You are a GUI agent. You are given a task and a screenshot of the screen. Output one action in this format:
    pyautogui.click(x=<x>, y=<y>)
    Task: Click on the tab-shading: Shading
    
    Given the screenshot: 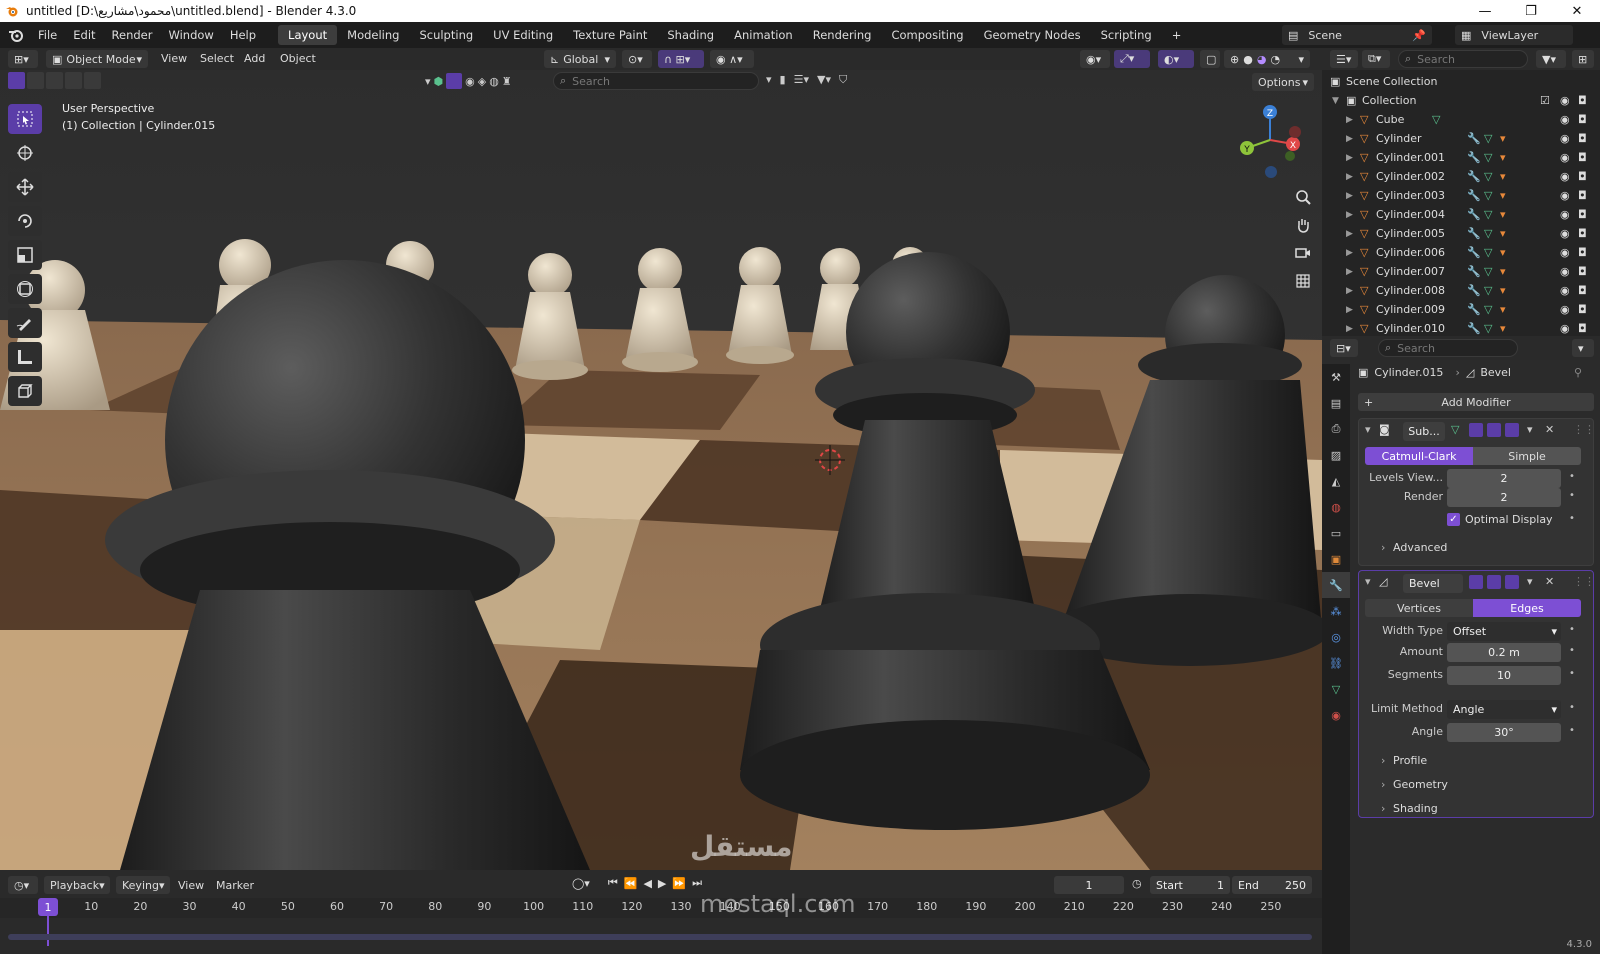 What is the action you would take?
    pyautogui.click(x=690, y=35)
    